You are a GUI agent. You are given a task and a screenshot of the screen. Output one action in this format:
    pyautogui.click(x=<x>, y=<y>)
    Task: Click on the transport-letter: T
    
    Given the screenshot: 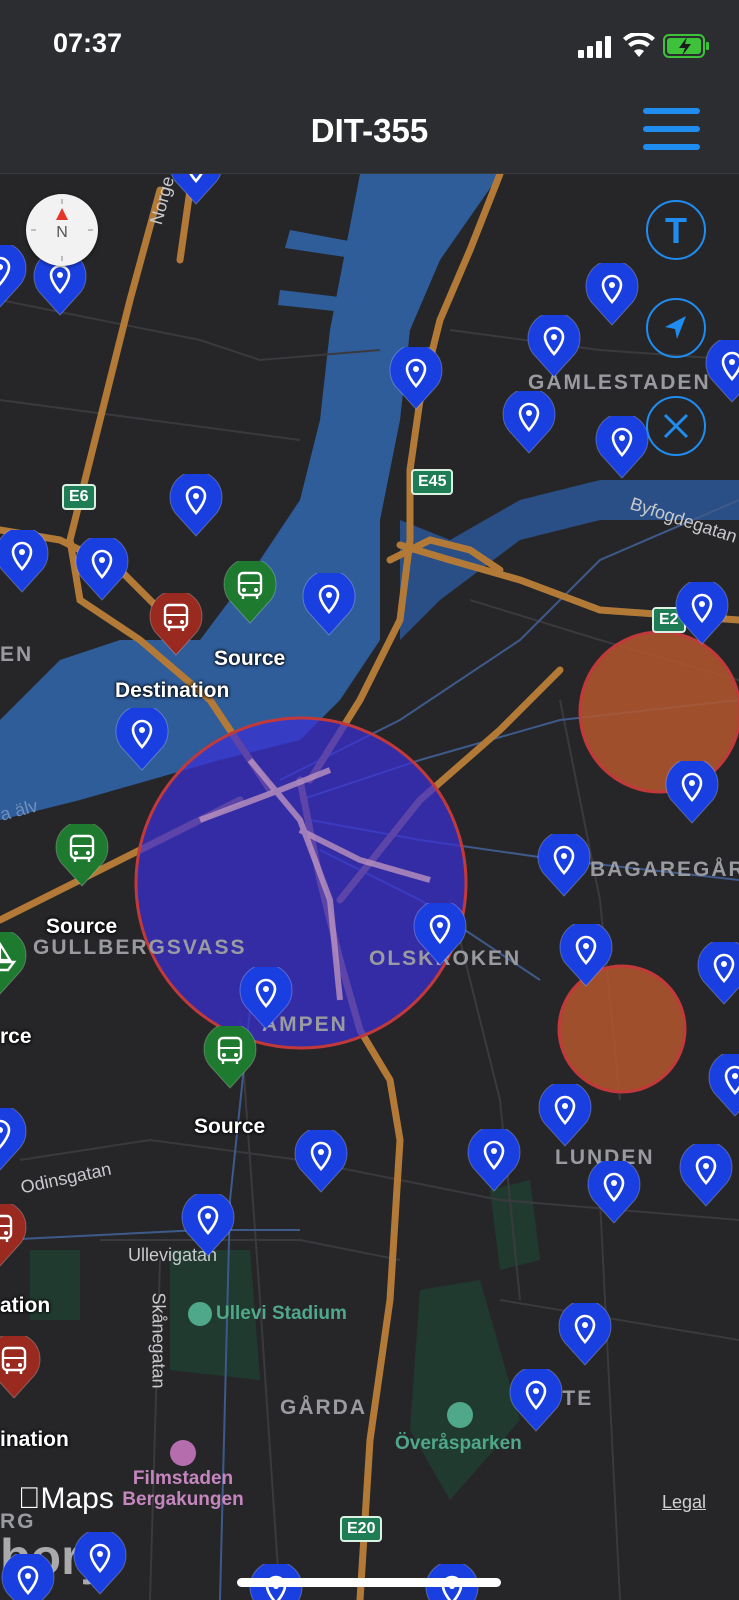 What is the action you would take?
    pyautogui.click(x=676, y=230)
    